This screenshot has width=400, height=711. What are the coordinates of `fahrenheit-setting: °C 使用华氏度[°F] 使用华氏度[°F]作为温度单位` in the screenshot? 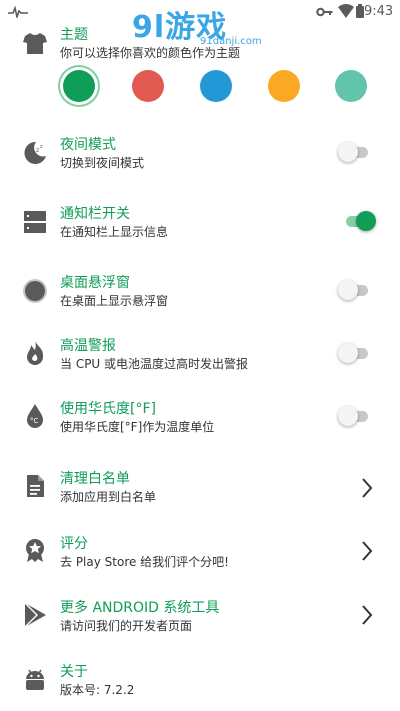 It's located at (200, 423).